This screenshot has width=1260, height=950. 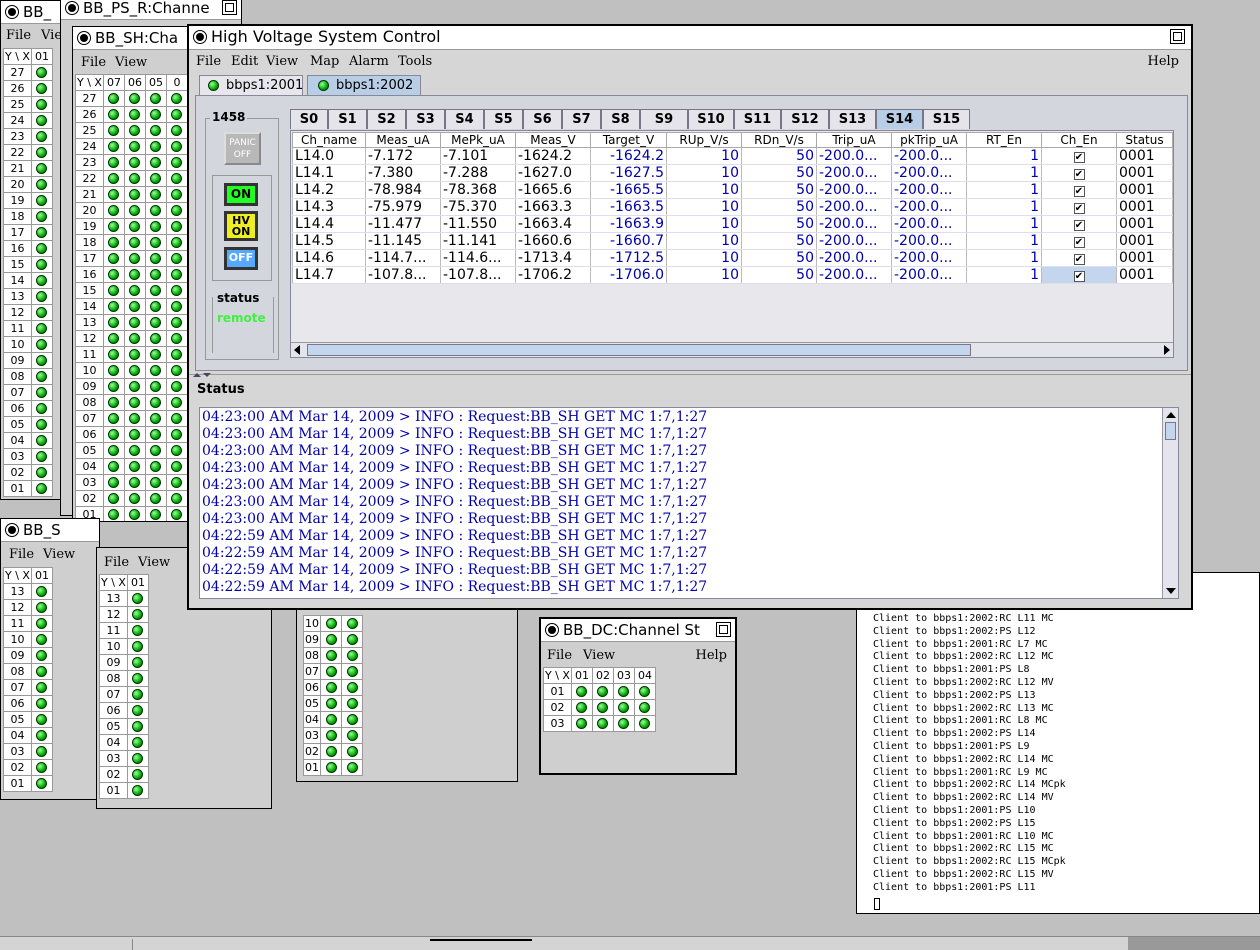 I want to click on scroll-left-icon, so click(x=297, y=350).